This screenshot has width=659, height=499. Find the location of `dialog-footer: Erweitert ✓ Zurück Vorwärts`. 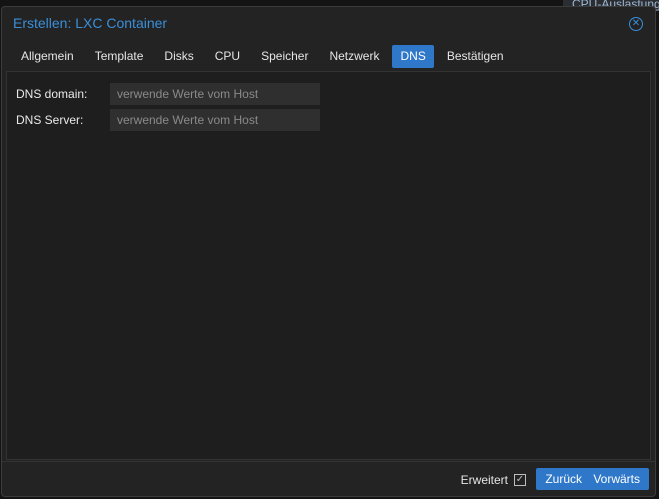

dialog-footer: Erweitert ✓ Zurück Vorwärts is located at coordinates (328, 478).